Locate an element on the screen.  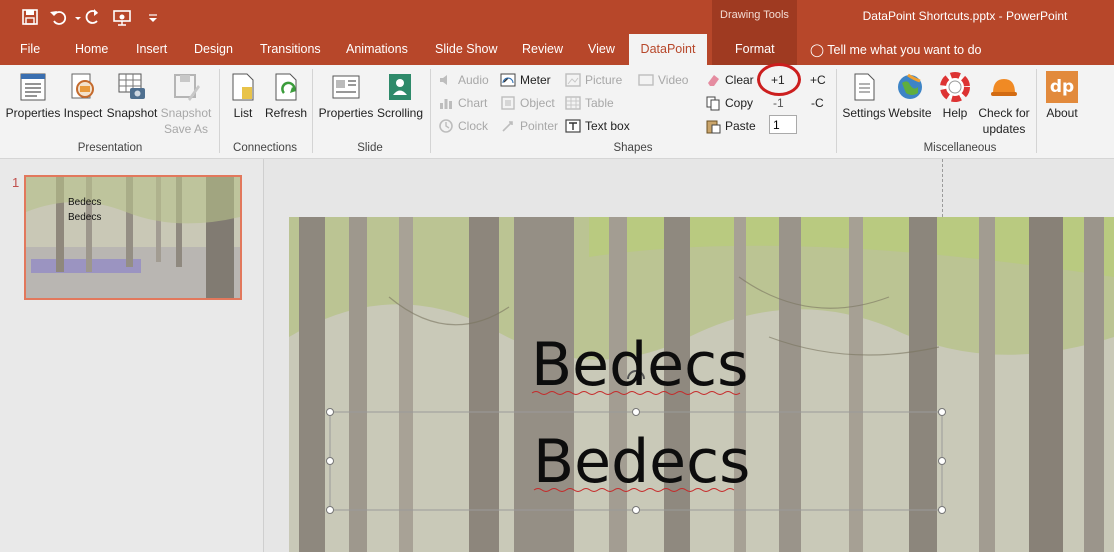
tab-file: File is located at coordinates (30, 49).